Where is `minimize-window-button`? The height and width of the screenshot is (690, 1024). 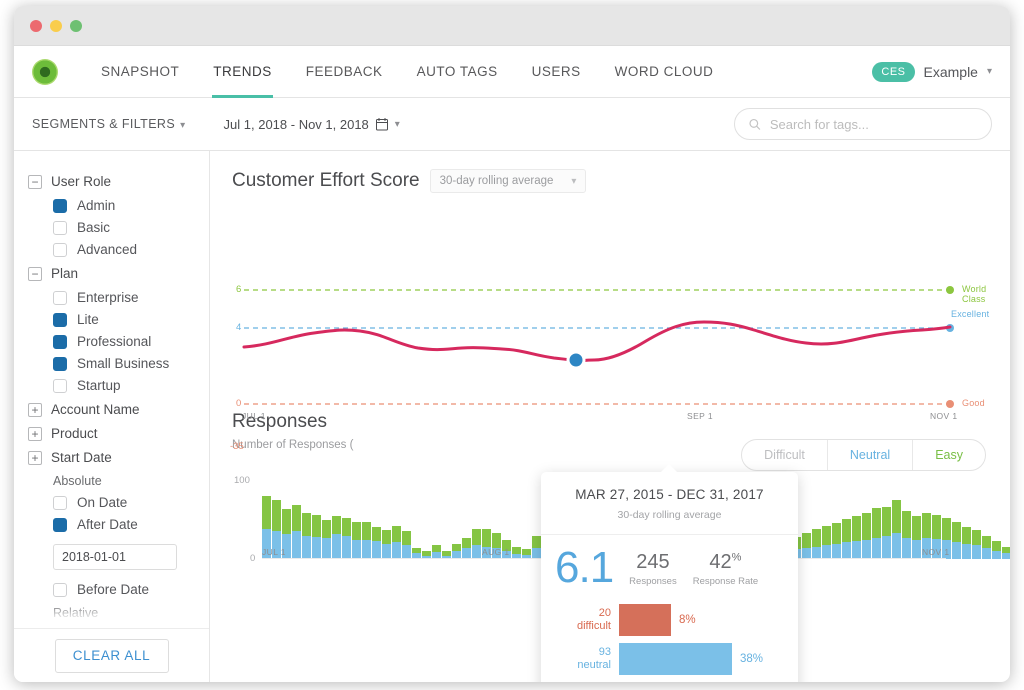 minimize-window-button is located at coordinates (56, 25).